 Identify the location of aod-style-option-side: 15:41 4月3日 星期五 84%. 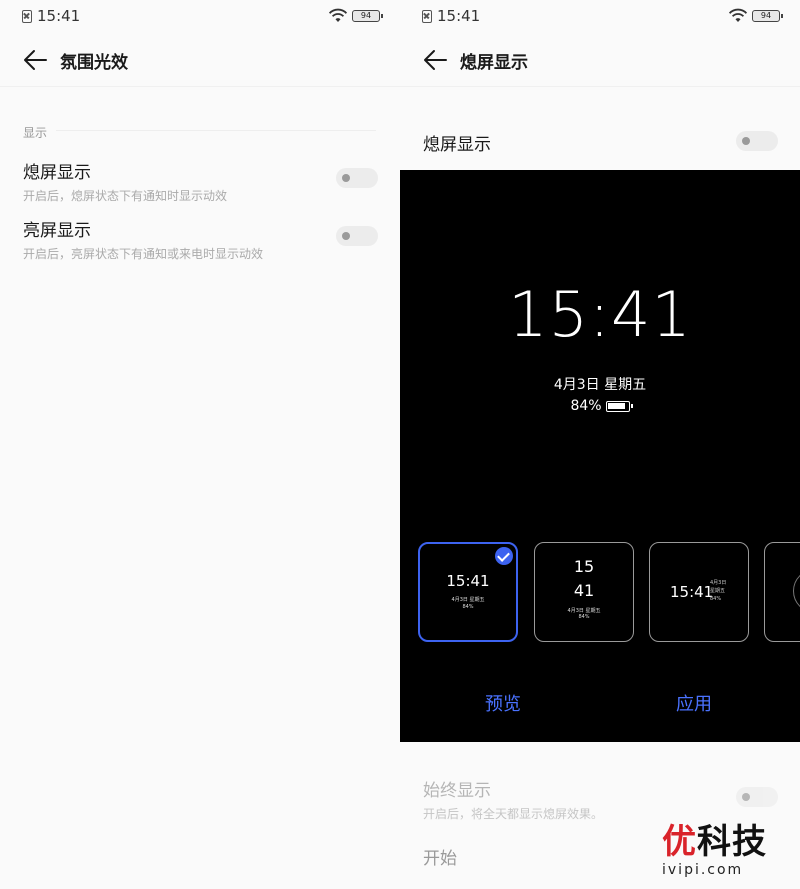
(699, 592).